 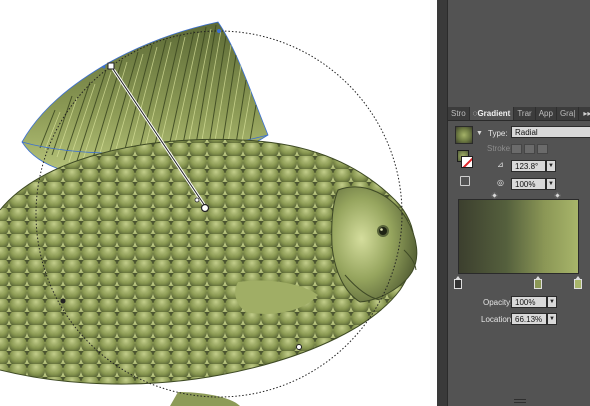 What do you see at coordinates (584, 113) in the screenshot?
I see `panel-menu-icon: ▸▸` at bounding box center [584, 113].